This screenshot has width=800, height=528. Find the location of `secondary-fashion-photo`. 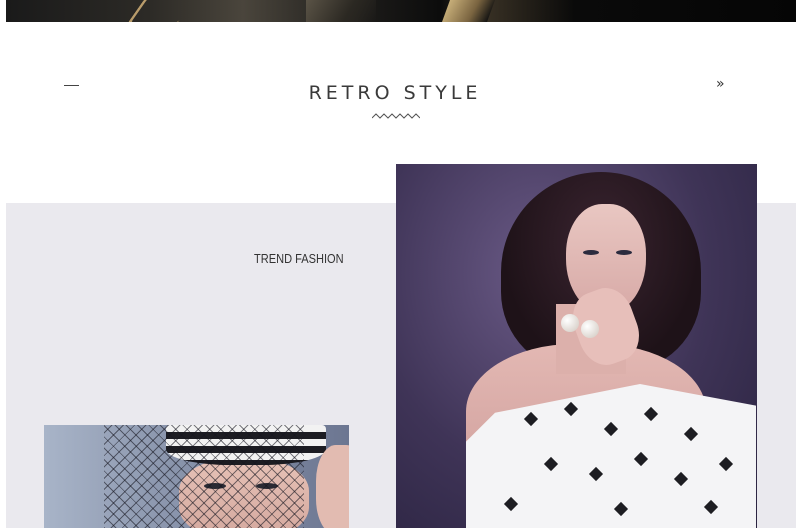

secondary-fashion-photo is located at coordinates (196, 476).